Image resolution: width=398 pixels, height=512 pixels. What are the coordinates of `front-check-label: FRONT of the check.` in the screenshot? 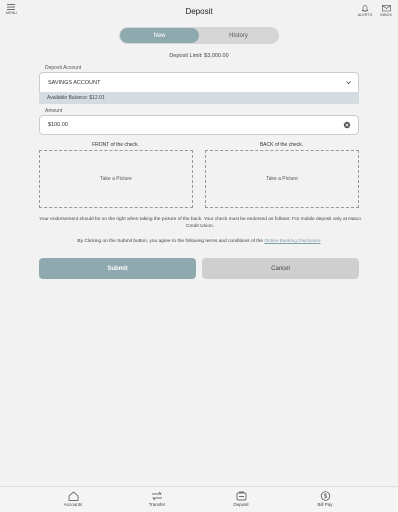 It's located at (115, 145).